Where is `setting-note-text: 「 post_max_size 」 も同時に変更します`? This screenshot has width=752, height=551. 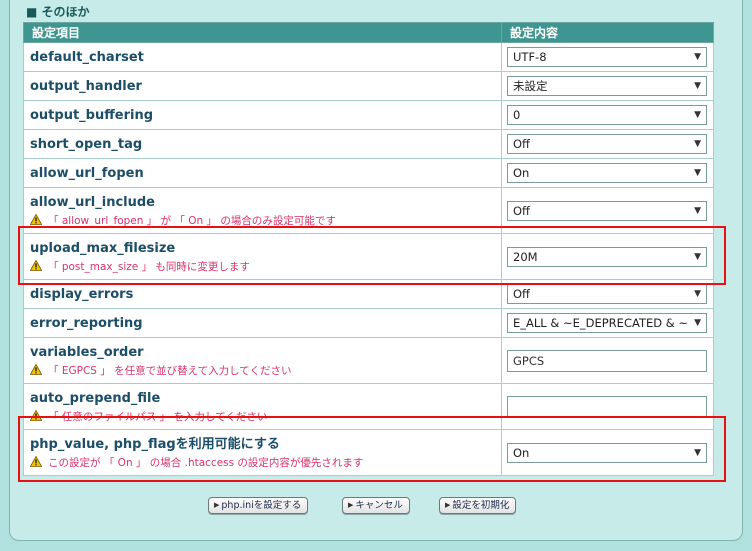 setting-note-text: 「 post_max_size 」 も同時に変更します is located at coordinates (149, 266).